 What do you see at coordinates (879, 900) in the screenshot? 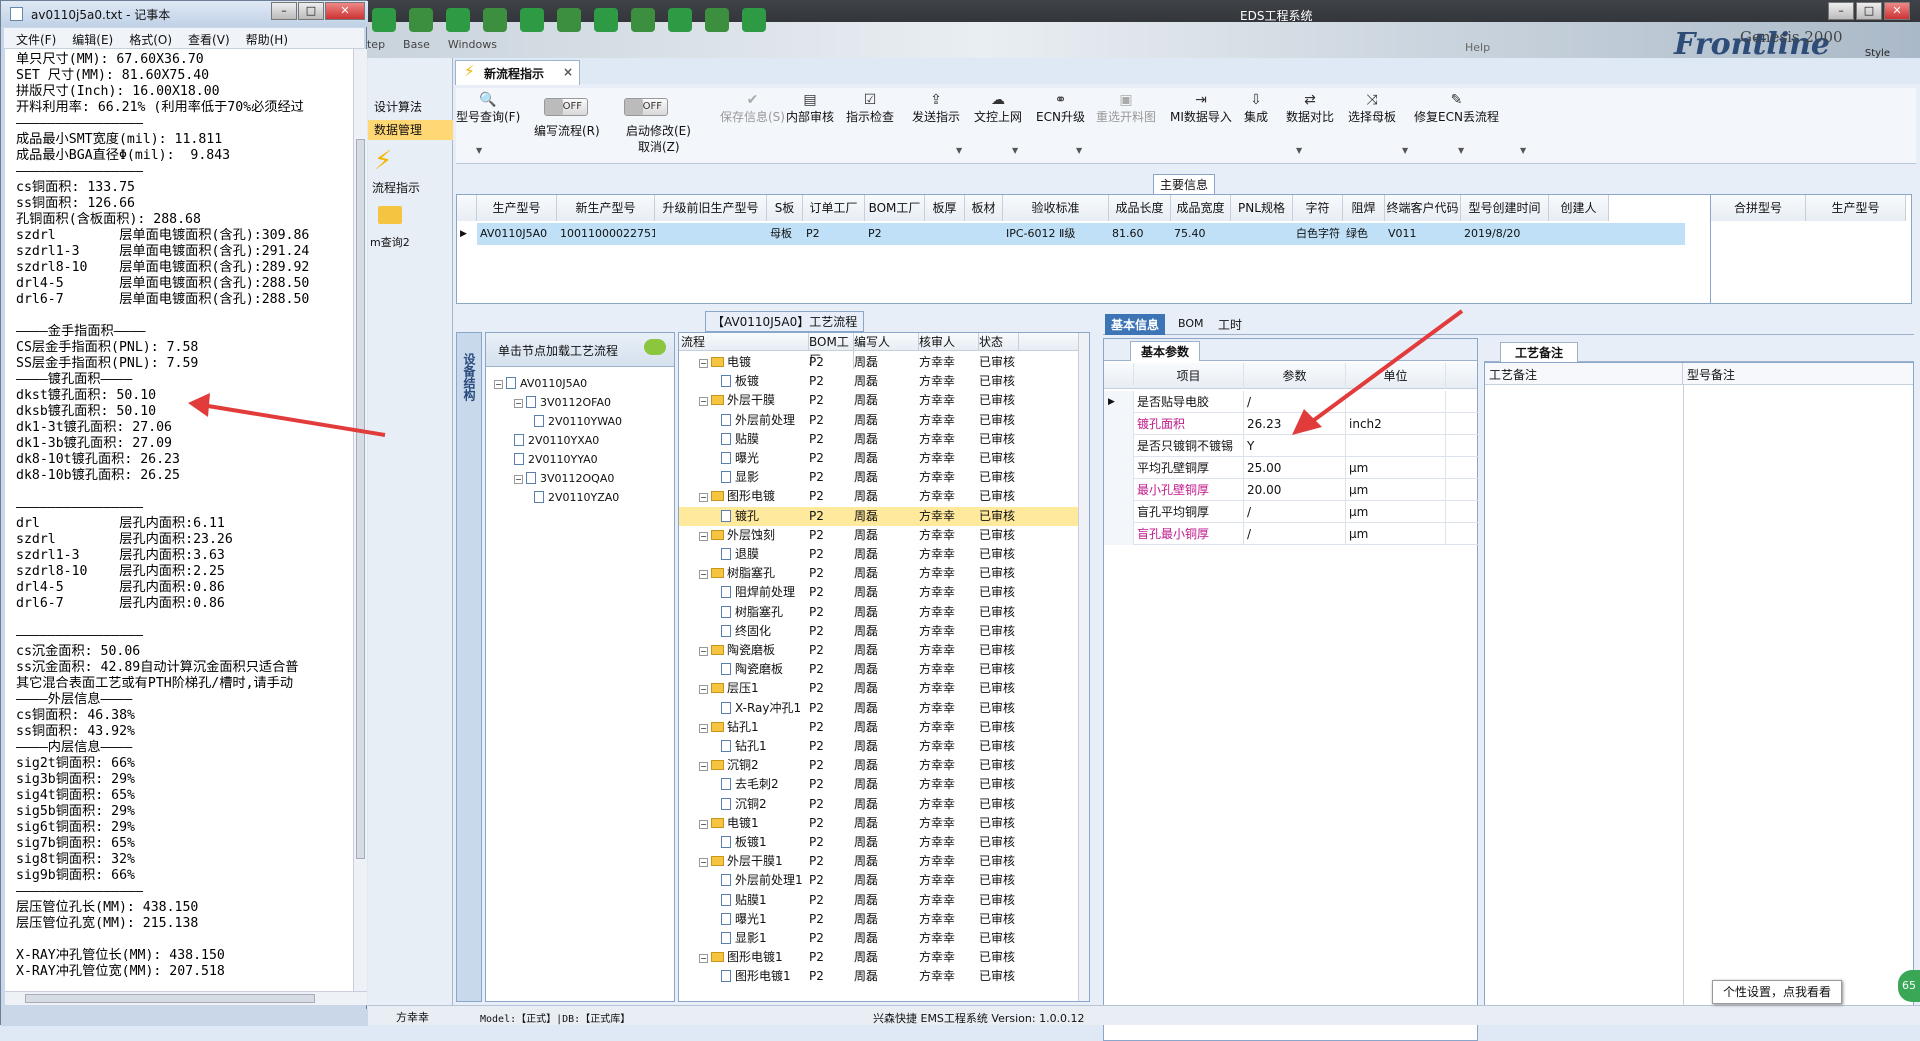
I see `flow-row: 贴膜1 P2 周磊 方幸幸 已审核` at bounding box center [879, 900].